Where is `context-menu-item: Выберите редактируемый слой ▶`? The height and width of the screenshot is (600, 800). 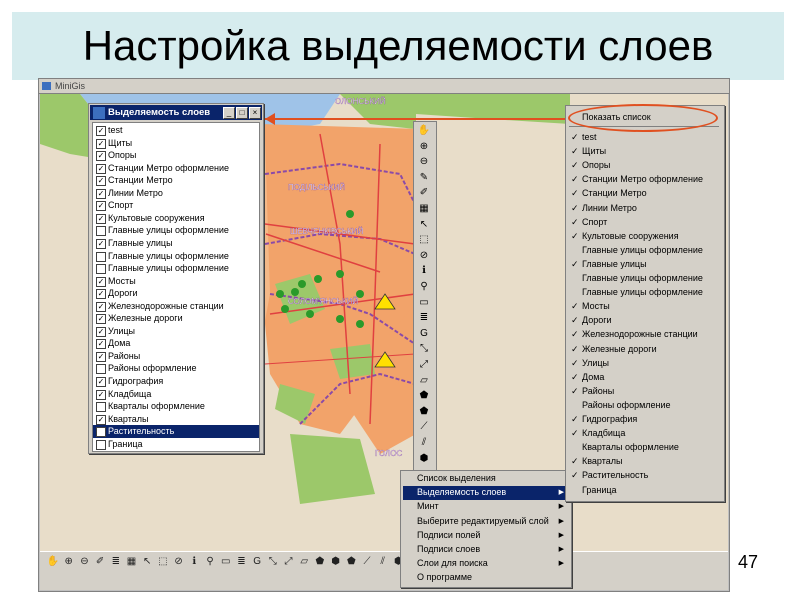
context-menu-item: Выберите редактируемый слой ▶ is located at coordinates (486, 522).